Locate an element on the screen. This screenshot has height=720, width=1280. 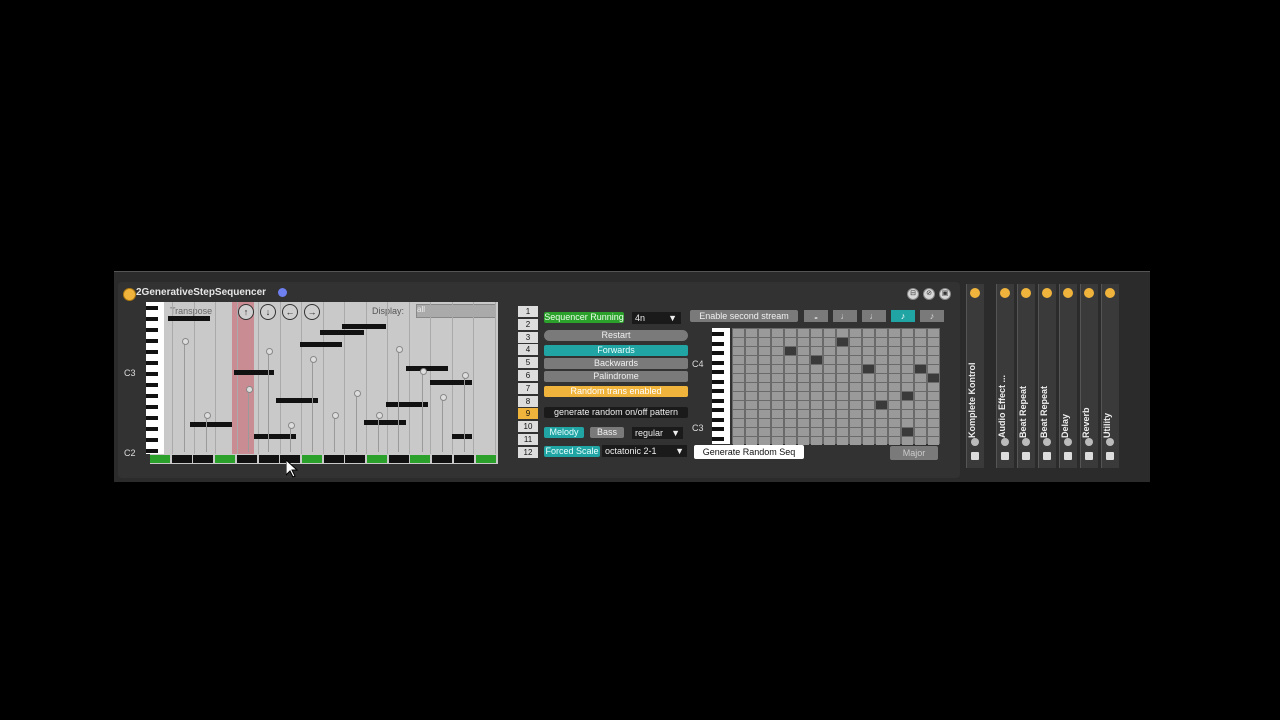
chain-device-3: Beat Repeat is located at coordinates (1047, 376).